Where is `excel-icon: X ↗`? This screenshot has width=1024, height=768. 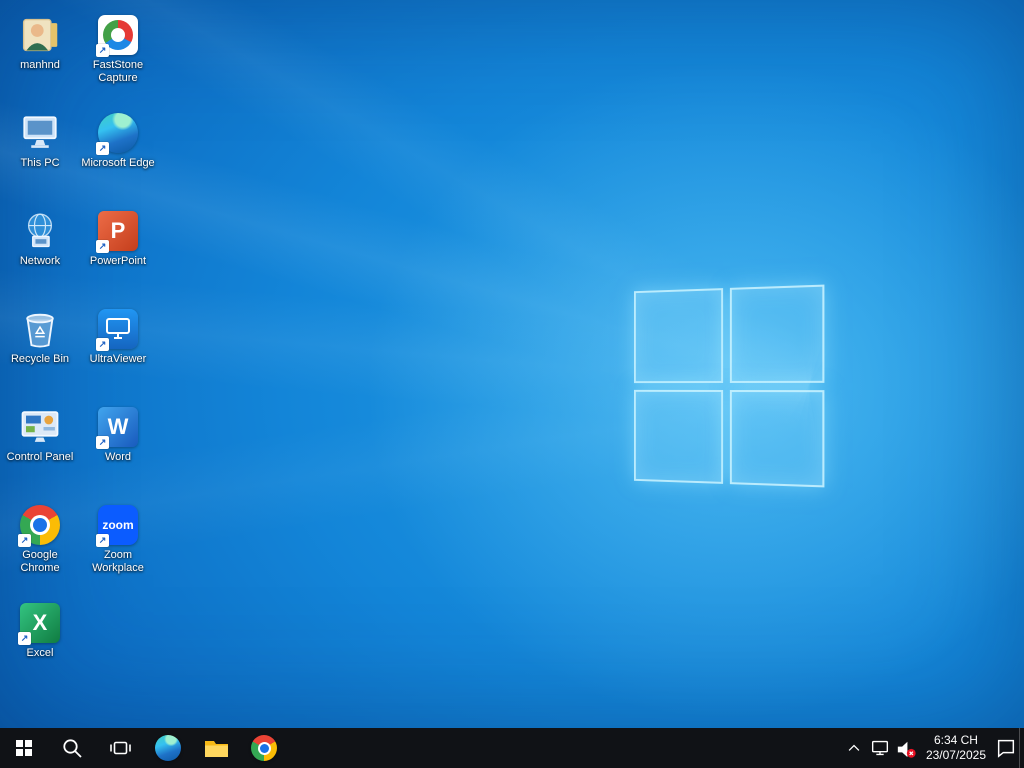 excel-icon: X ↗ is located at coordinates (39, 623).